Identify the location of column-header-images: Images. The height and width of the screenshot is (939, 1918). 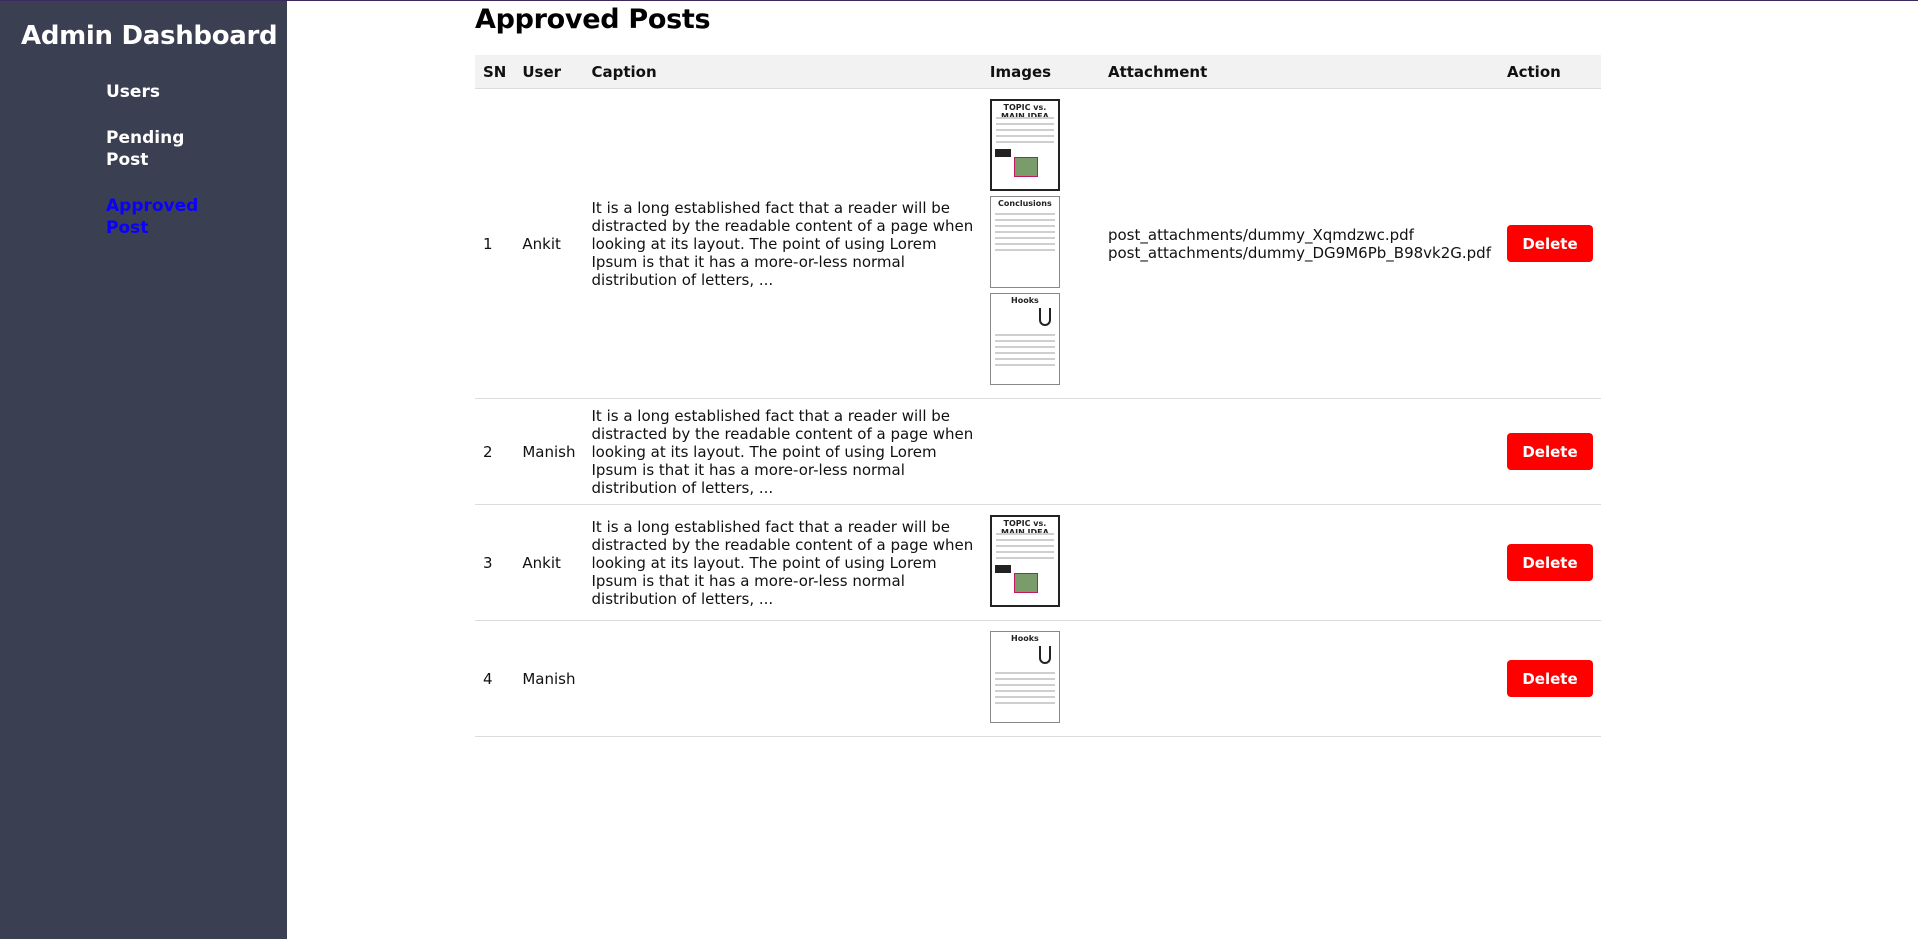
(1040, 72).